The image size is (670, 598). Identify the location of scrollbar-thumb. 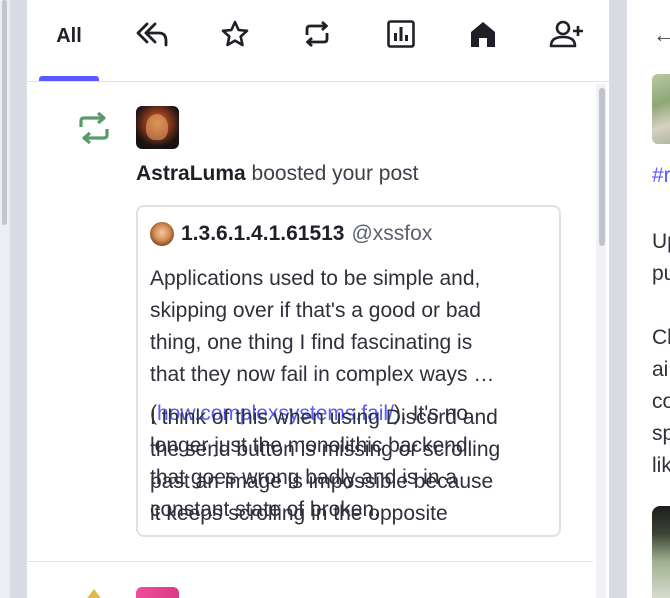
(602, 167).